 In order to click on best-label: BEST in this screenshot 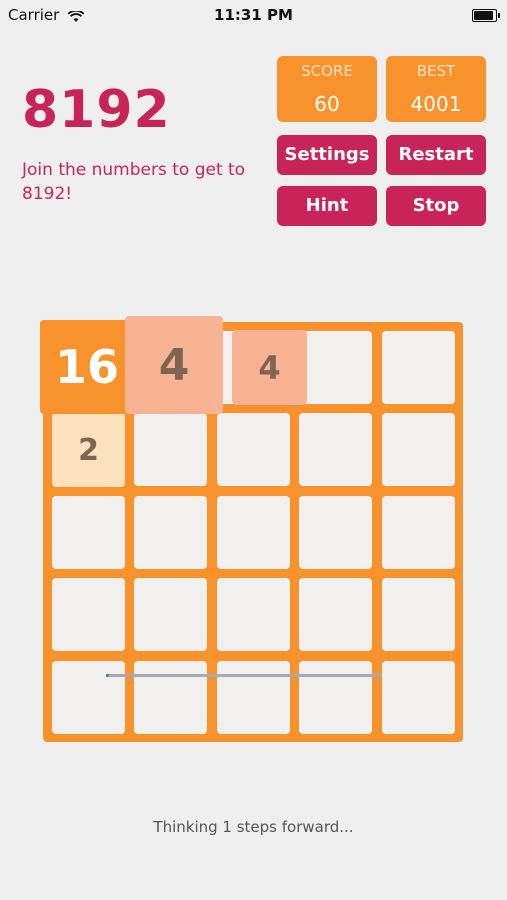, I will do `click(436, 71)`.